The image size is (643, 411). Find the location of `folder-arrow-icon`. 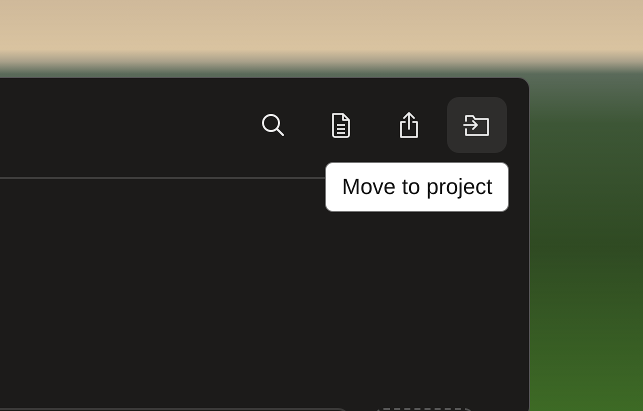

folder-arrow-icon is located at coordinates (477, 125).